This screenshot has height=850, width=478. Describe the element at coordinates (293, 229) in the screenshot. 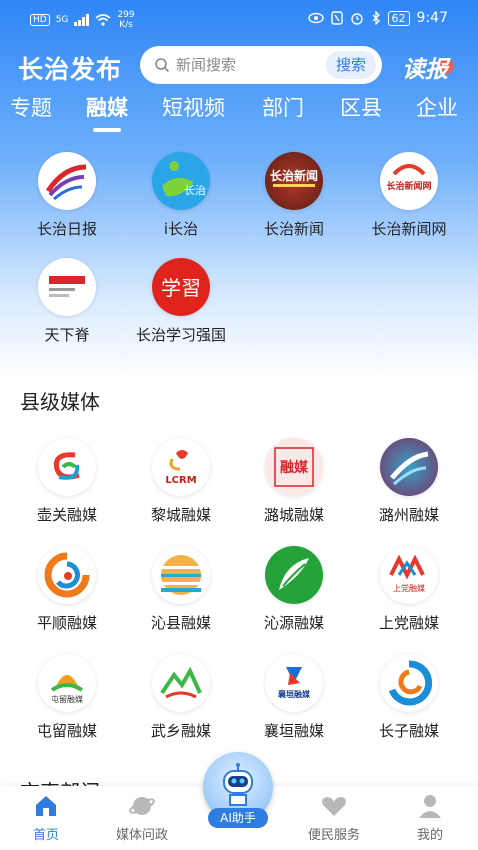

I see `media-label: 长治新闻` at that location.